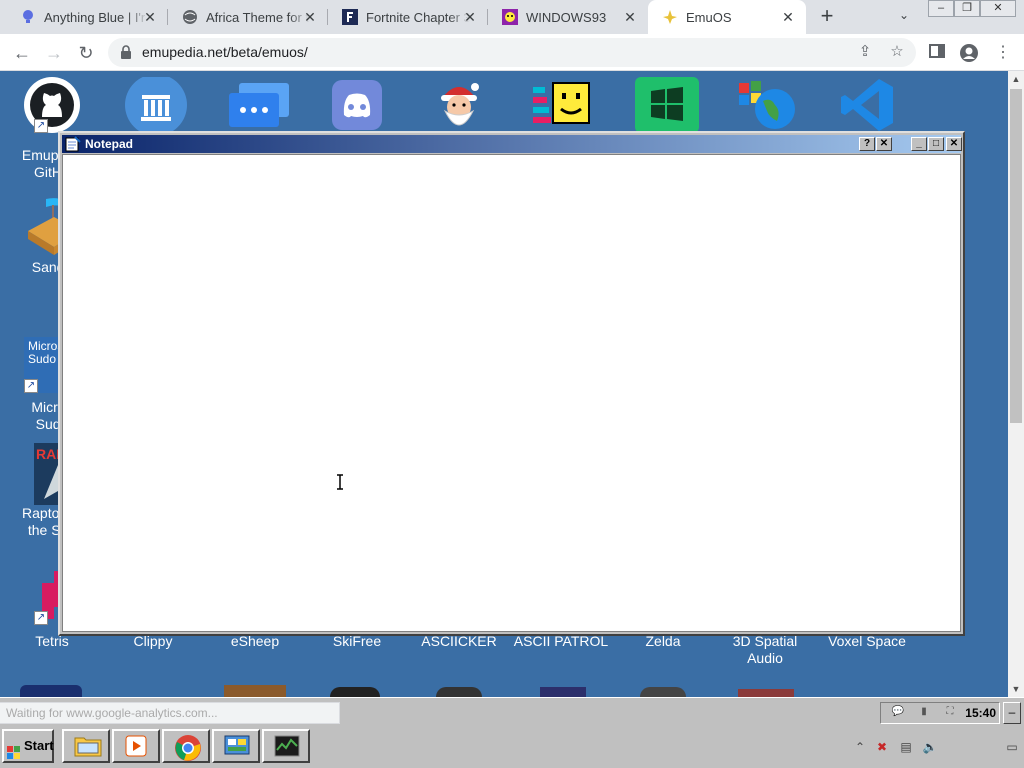 This screenshot has height=768, width=1024. I want to click on window-restore-button: ❐, so click(967, 8).